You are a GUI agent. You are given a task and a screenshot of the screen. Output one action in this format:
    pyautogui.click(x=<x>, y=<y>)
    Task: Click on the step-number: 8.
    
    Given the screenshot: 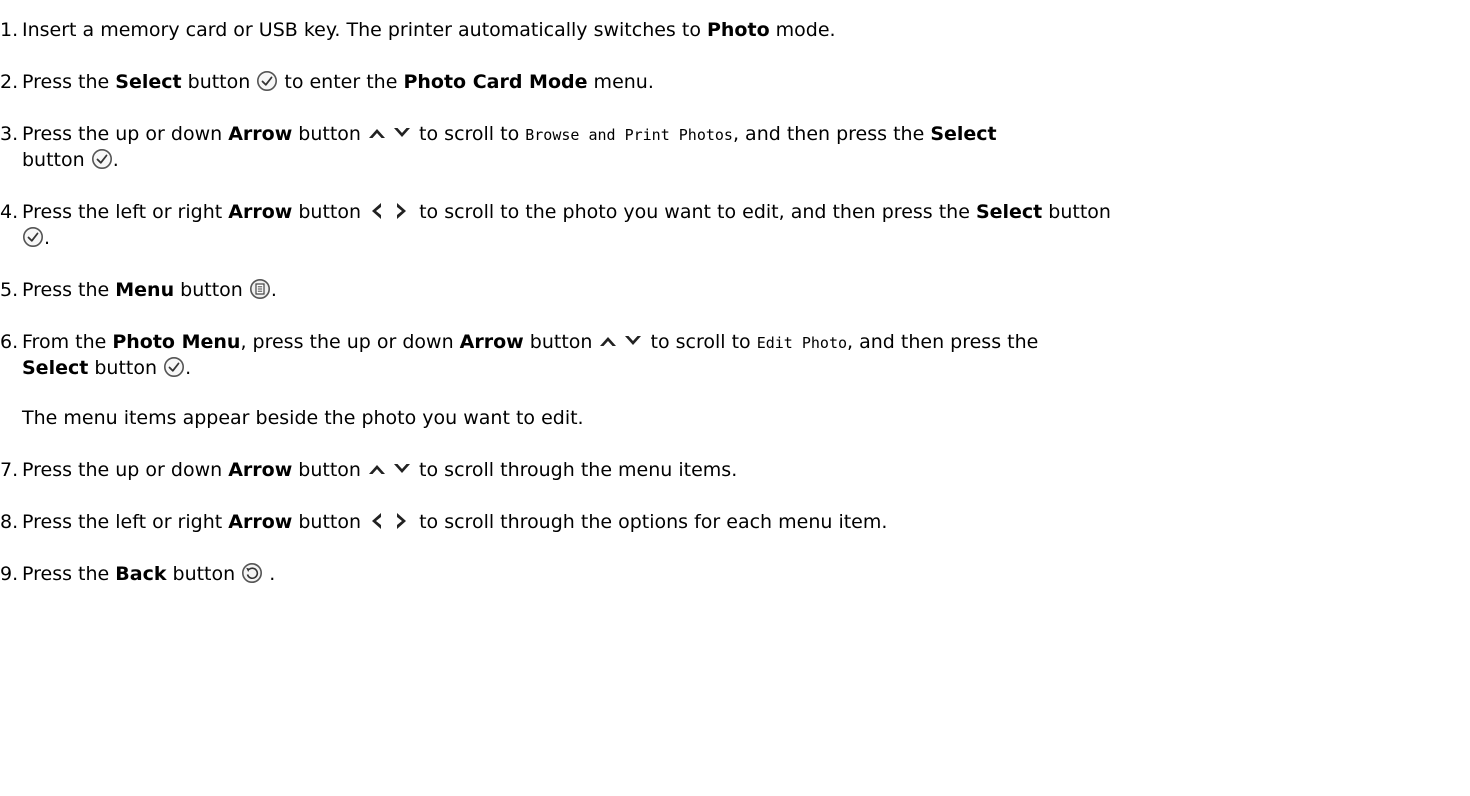 What is the action you would take?
    pyautogui.click(x=9, y=522)
    